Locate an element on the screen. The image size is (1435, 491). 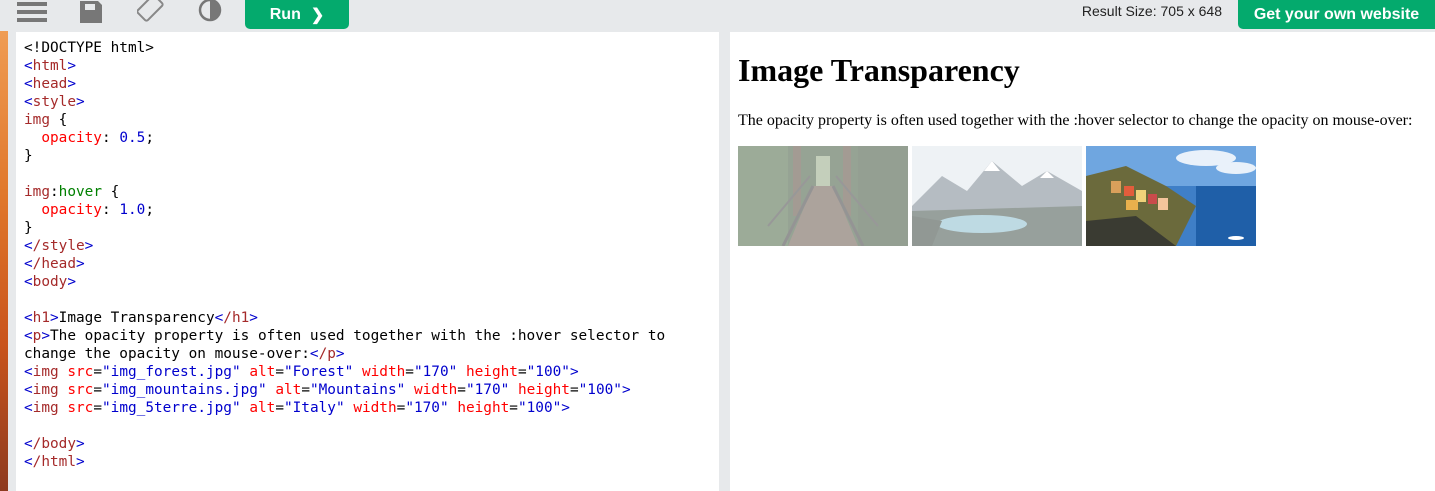
page-title: Image Transparency is located at coordinates (879, 70).